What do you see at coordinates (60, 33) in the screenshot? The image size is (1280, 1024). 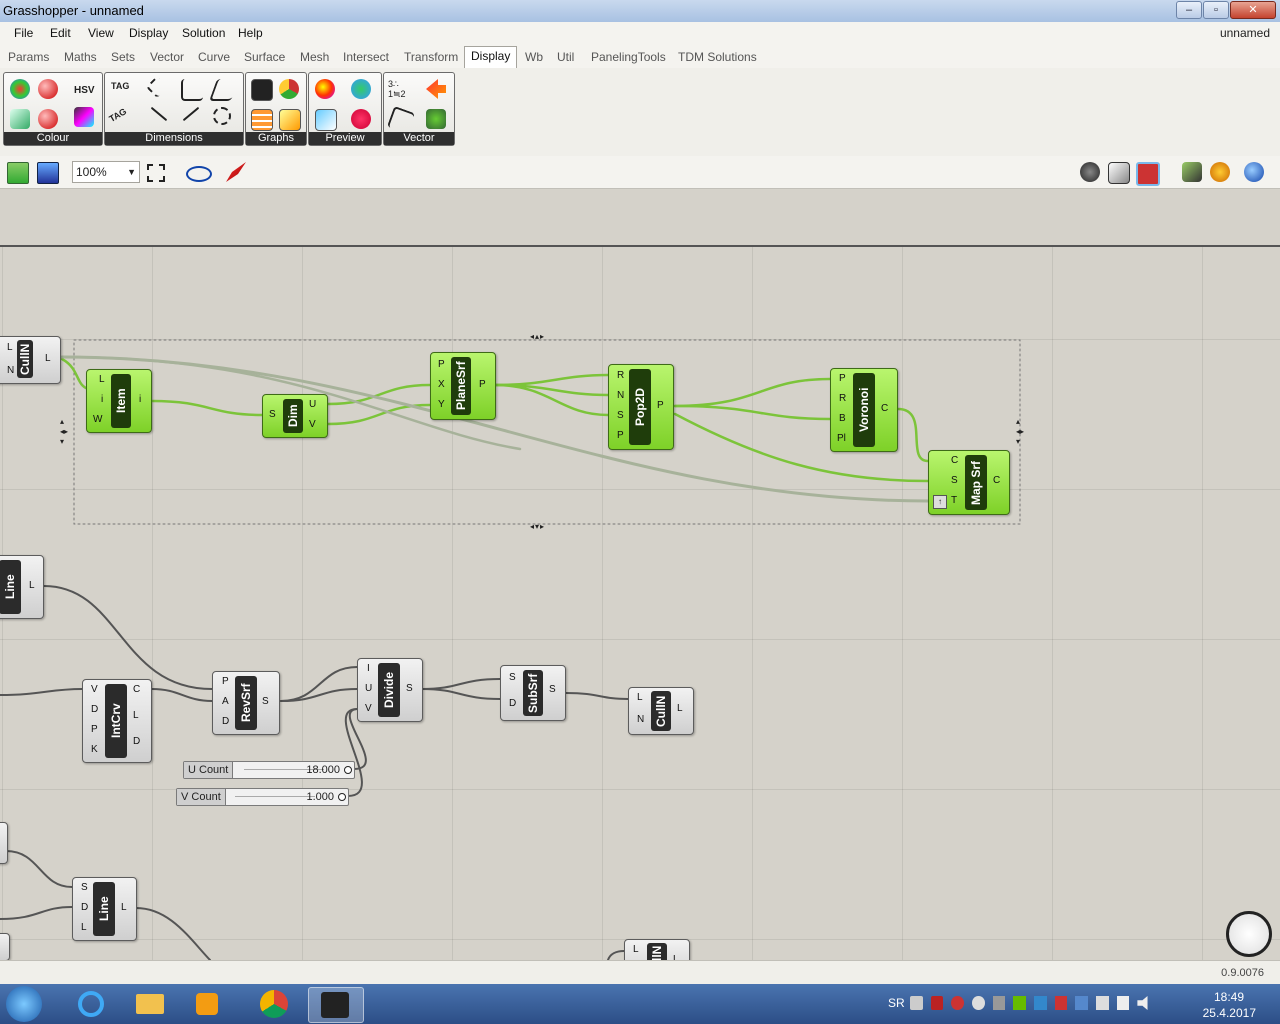 I see `menu-edit: Edit` at bounding box center [60, 33].